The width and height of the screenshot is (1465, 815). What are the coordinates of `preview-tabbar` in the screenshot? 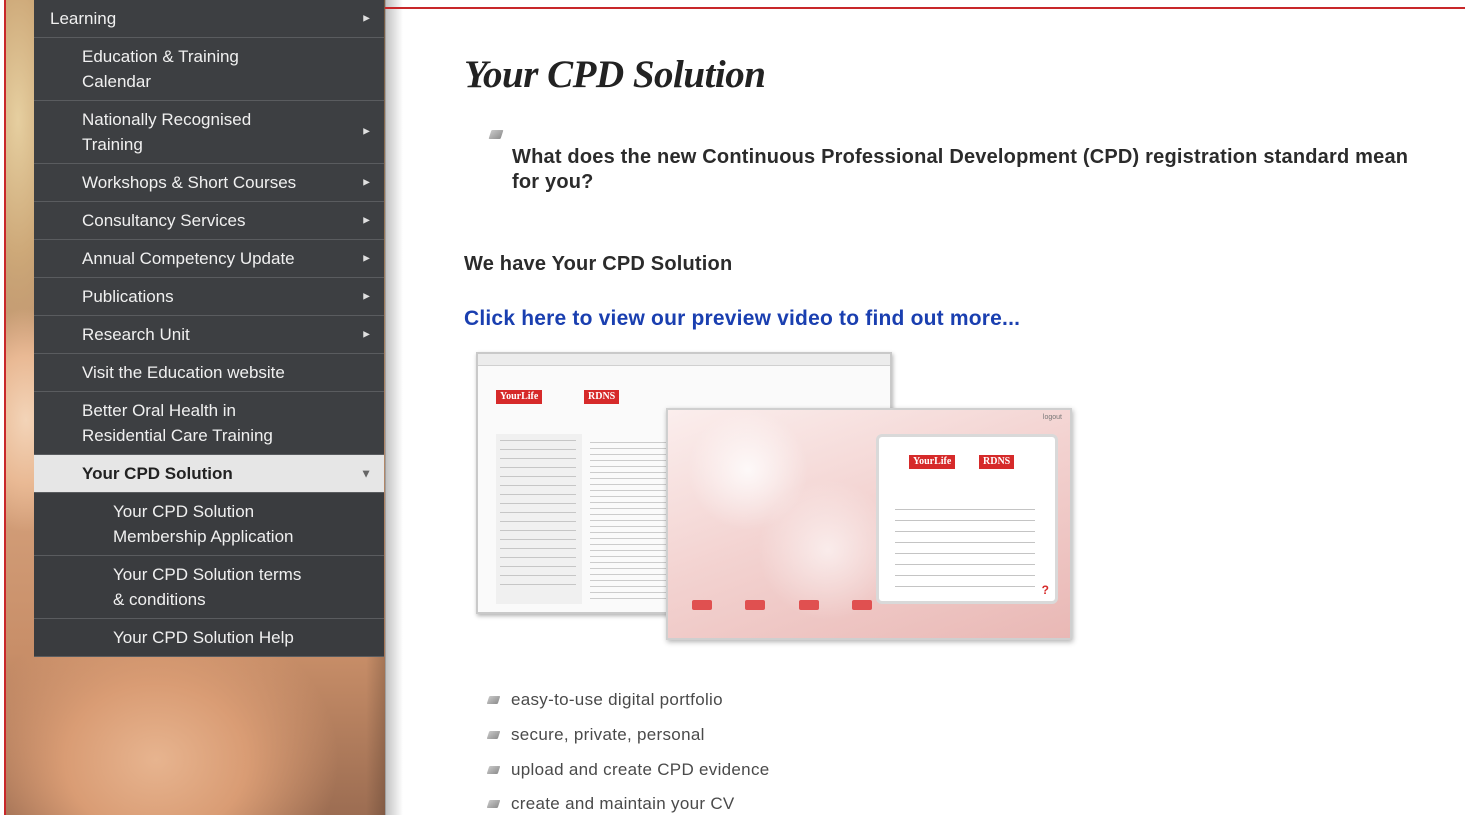 It's located at (684, 360).